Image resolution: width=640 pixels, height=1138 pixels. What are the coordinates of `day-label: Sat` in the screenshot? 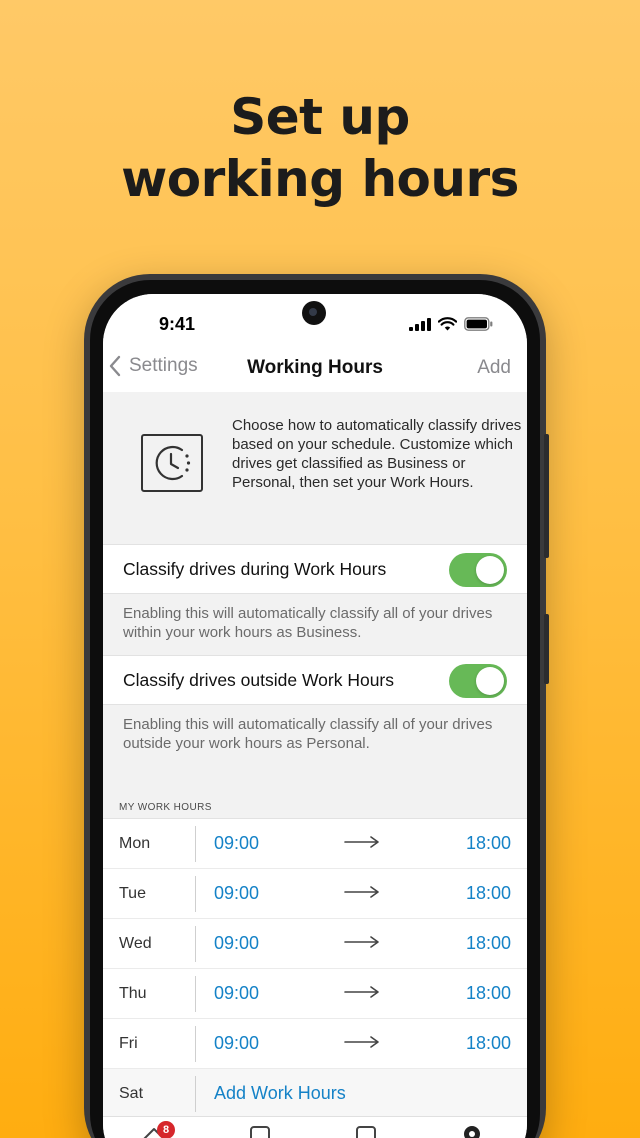 It's located at (131, 1093).